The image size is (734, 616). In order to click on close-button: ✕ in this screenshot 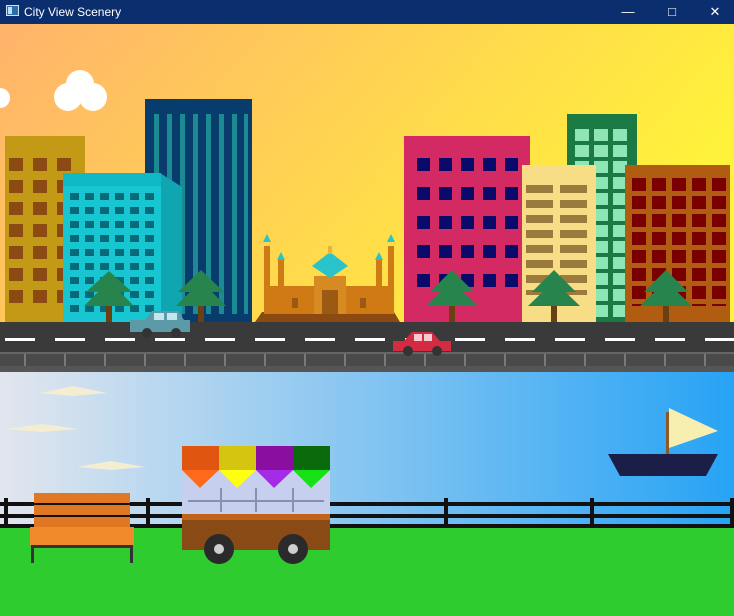, I will do `click(713, 12)`.